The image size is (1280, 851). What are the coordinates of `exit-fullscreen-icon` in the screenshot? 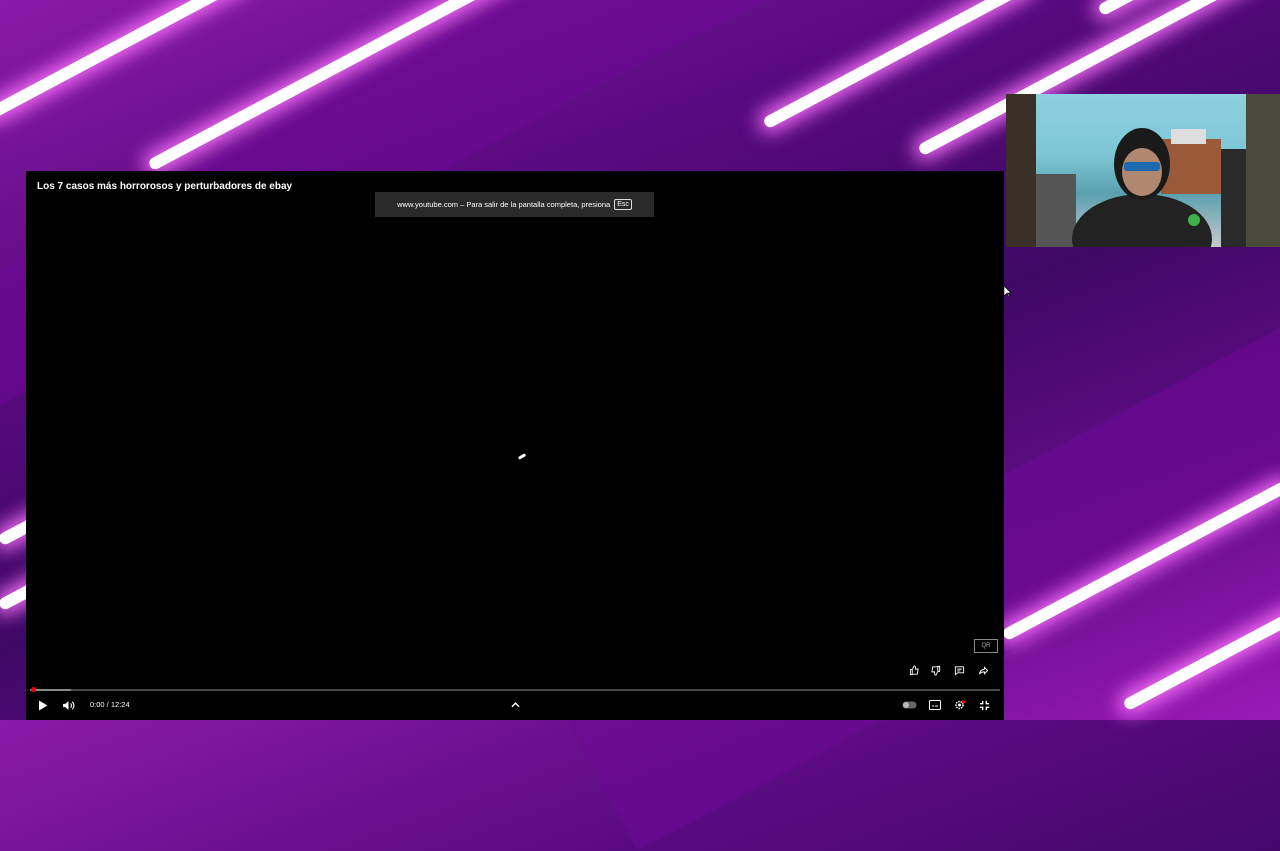 It's located at (984, 705).